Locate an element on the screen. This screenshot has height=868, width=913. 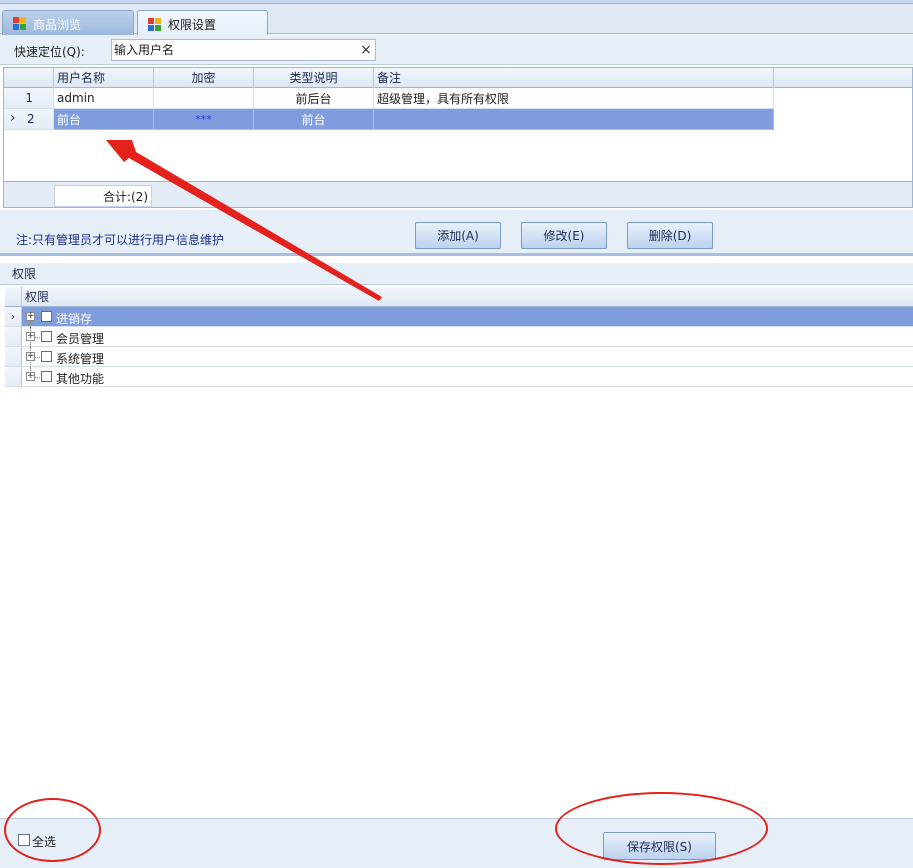
annotation-circle-select-all is located at coordinates (52, 830).